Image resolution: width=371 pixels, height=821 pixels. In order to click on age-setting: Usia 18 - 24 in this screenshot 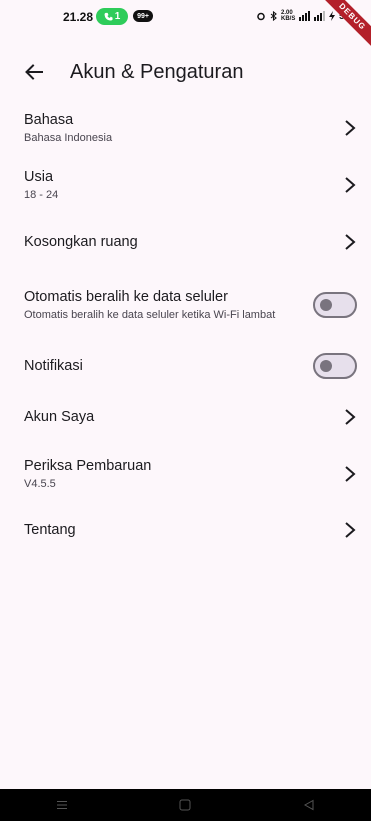, I will do `click(185, 185)`.